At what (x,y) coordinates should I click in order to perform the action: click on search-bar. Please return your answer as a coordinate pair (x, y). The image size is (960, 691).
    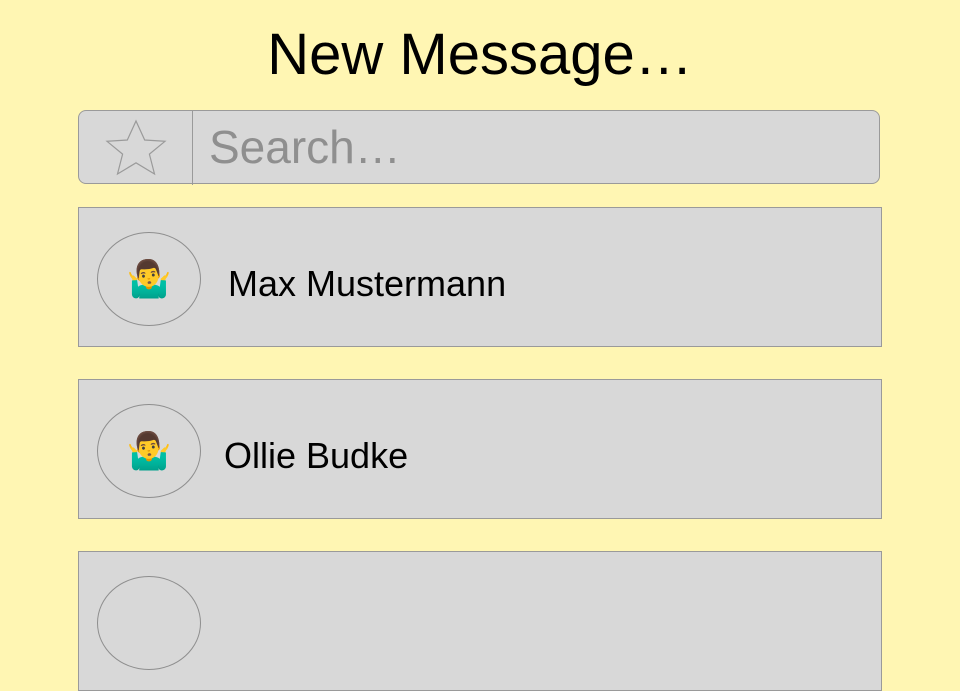
    Looking at the image, I should click on (479, 147).